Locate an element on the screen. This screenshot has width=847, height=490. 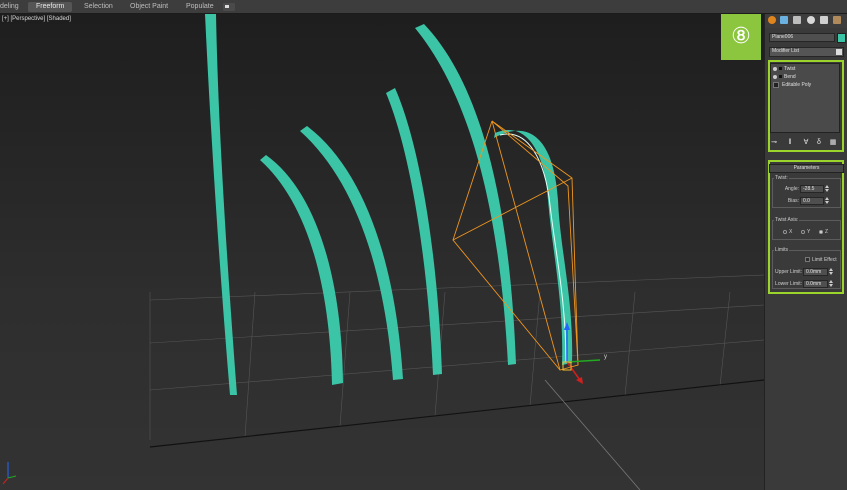
dropdown-arrow-icon is located at coordinates (839, 52).